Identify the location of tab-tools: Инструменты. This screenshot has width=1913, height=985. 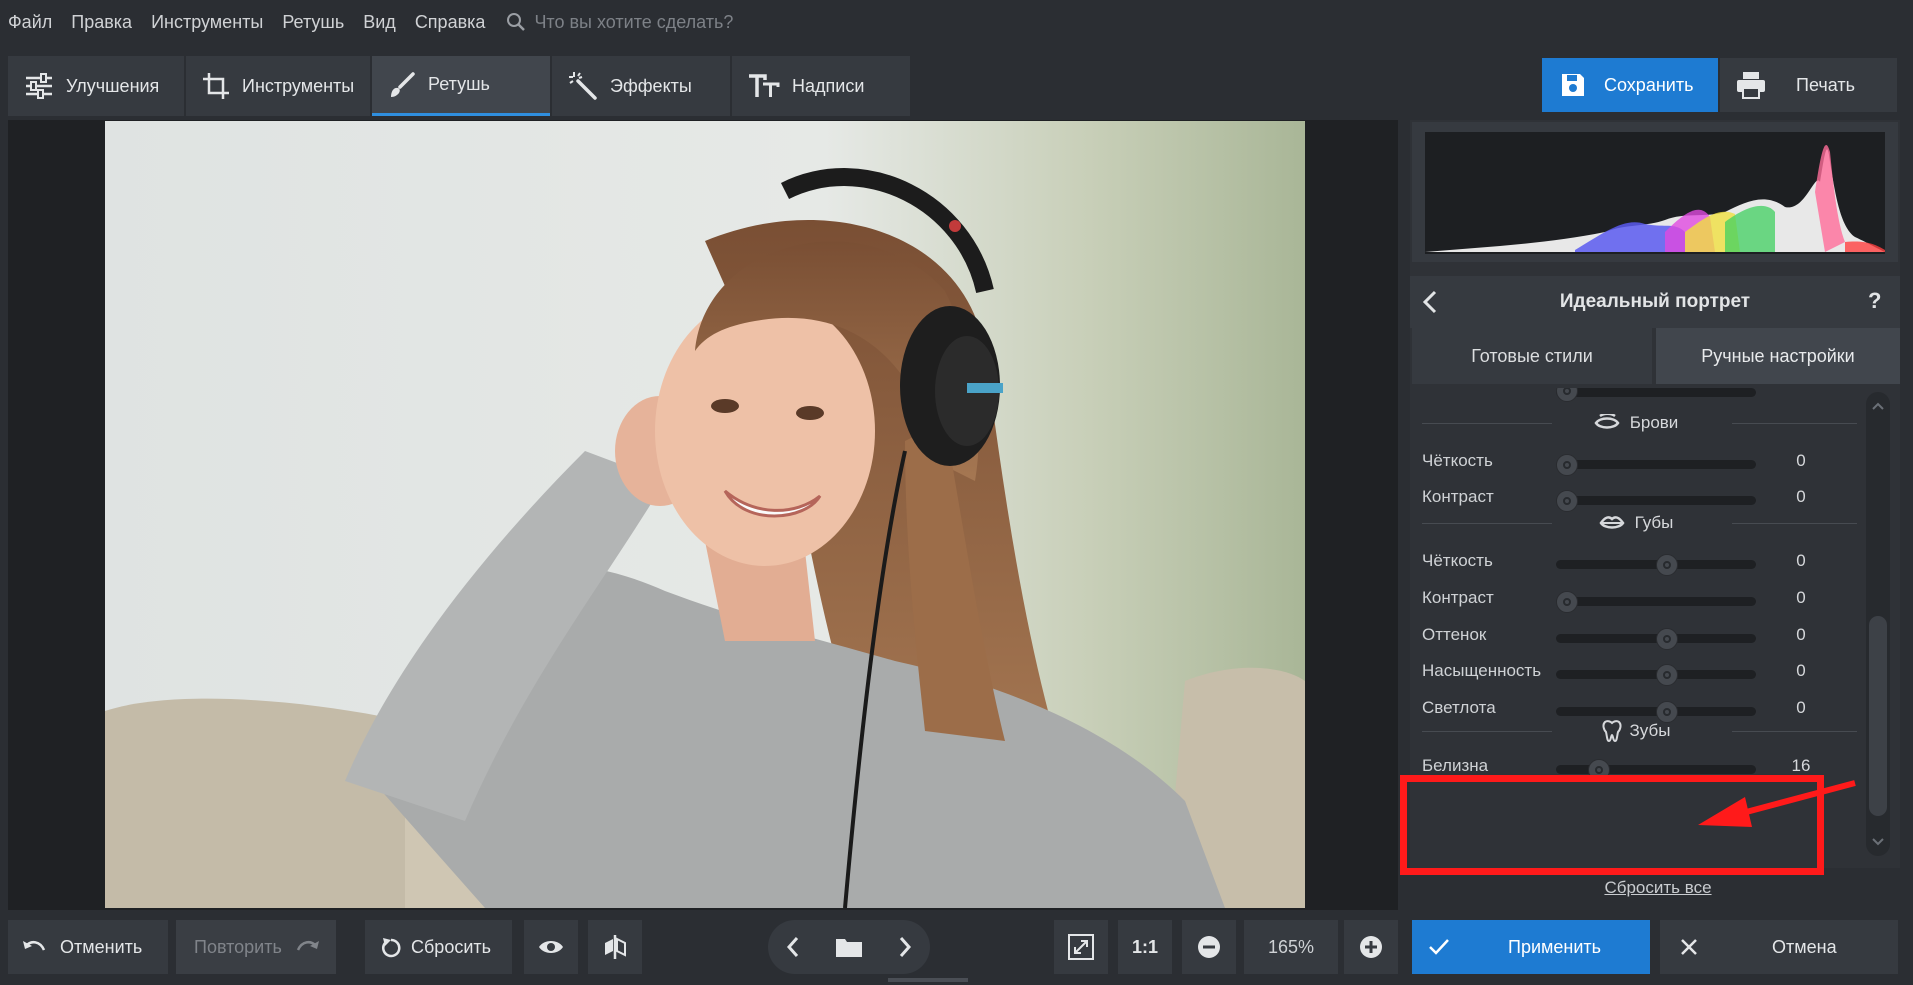
(278, 86).